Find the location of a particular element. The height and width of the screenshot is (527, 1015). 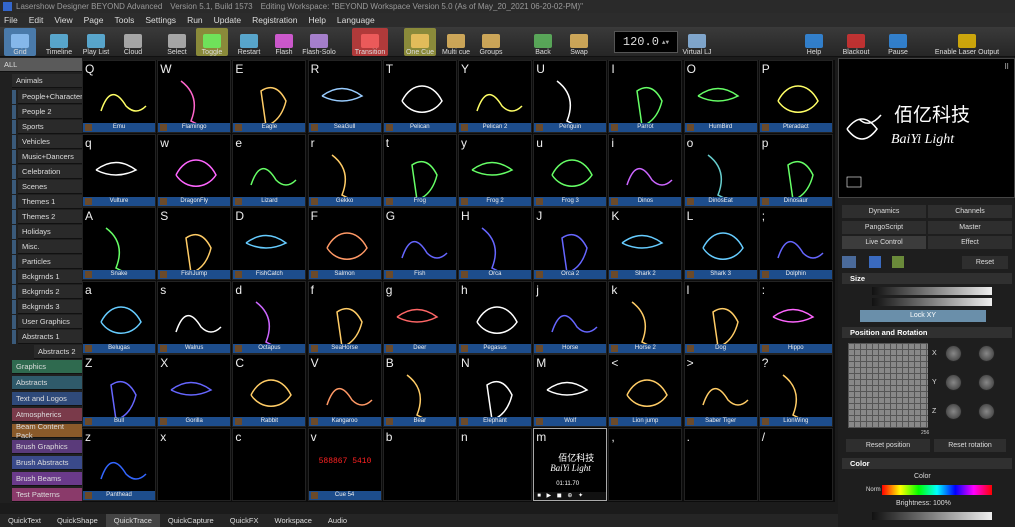

bpm-display: 120.0 ▲▼ is located at coordinates (646, 42).